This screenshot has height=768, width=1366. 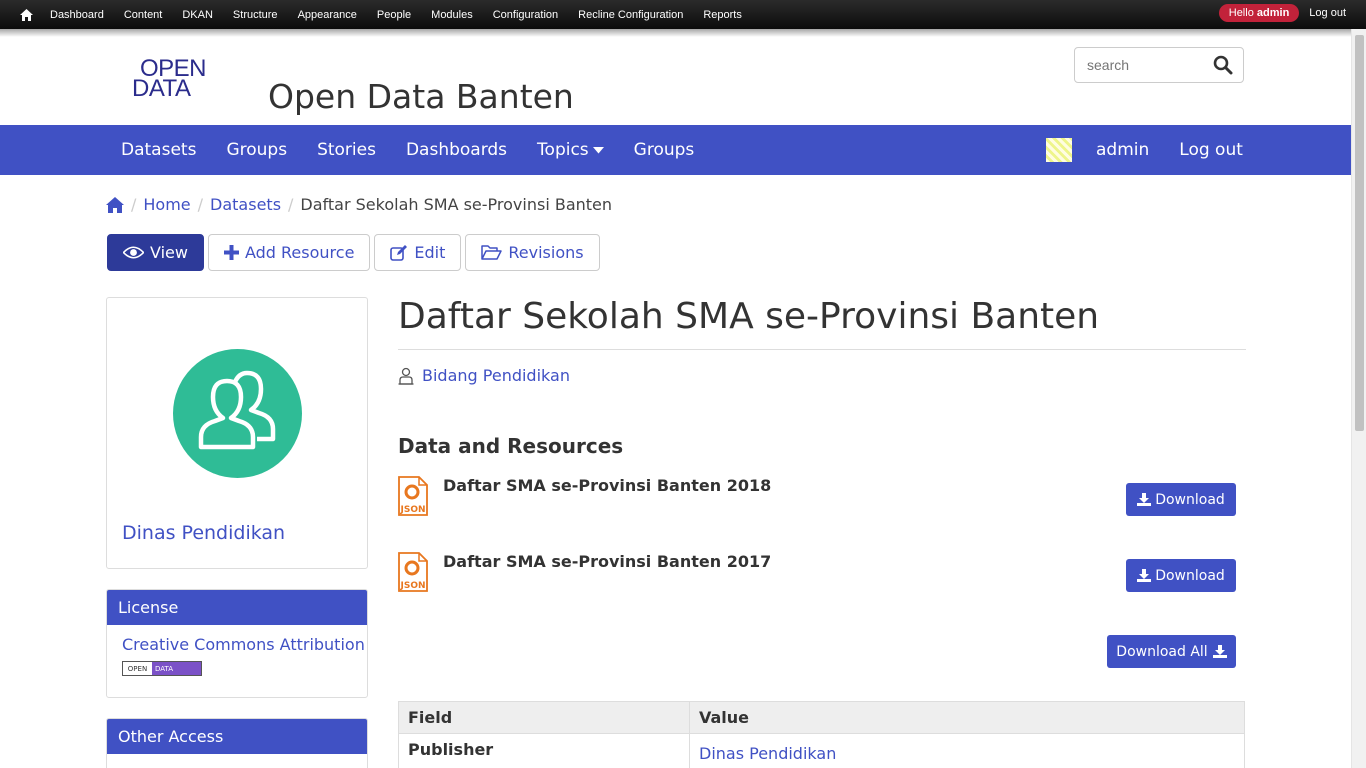 I want to click on download-all-label: Download All, so click(x=1162, y=651).